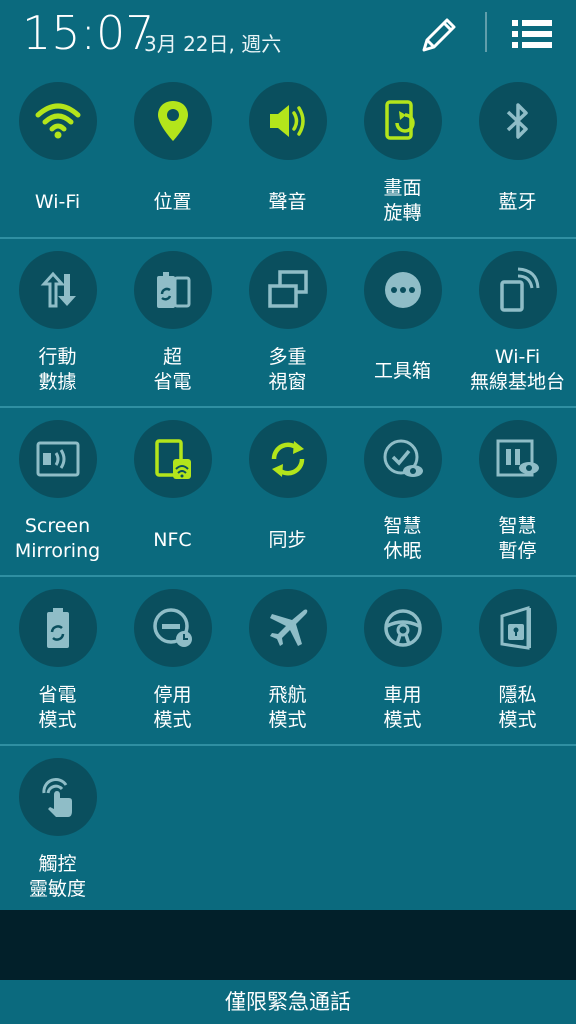  I want to click on quick-setting-tile: 省電 模式, so click(57, 664).